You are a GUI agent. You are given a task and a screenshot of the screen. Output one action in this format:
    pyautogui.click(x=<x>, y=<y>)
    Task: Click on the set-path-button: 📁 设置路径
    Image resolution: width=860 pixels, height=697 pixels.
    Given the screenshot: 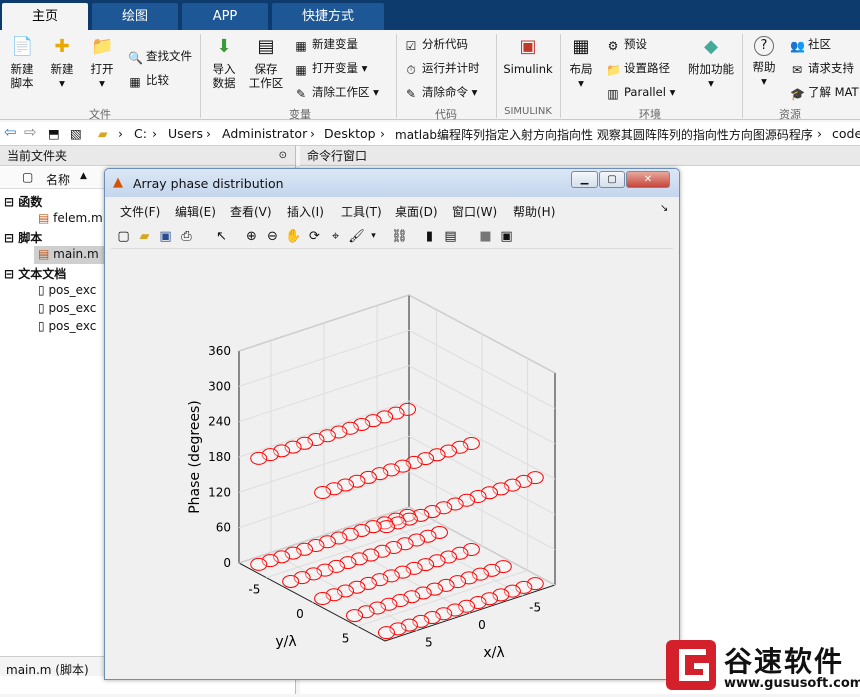 What is the action you would take?
    pyautogui.click(x=638, y=68)
    